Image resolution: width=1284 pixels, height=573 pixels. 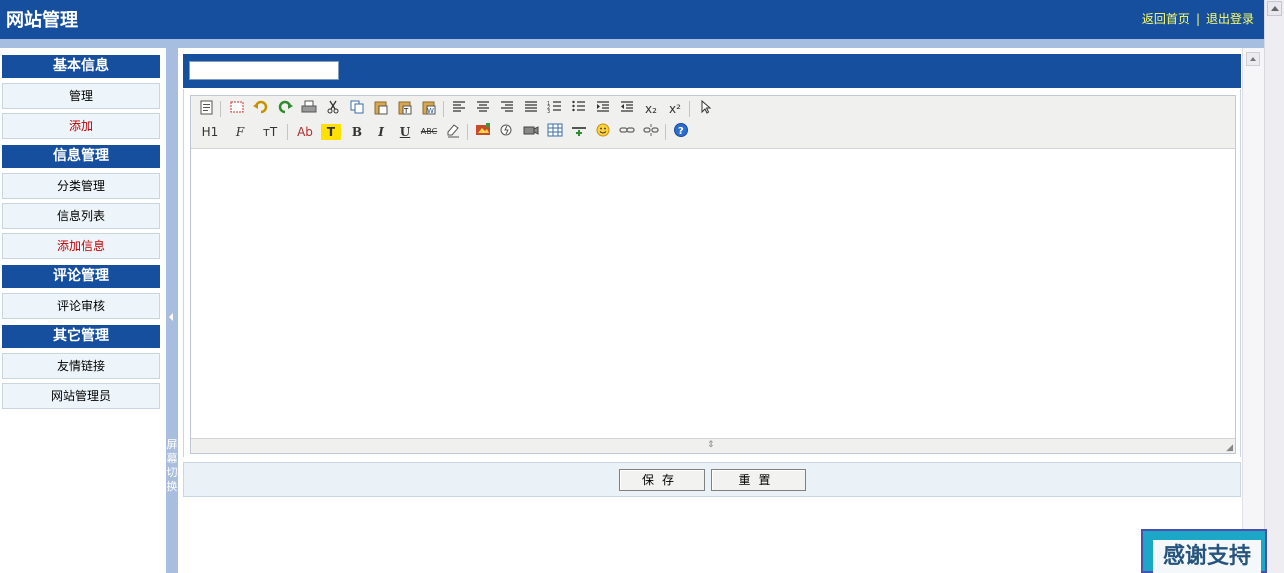 I want to click on italic-icon: I, so click(x=381, y=132).